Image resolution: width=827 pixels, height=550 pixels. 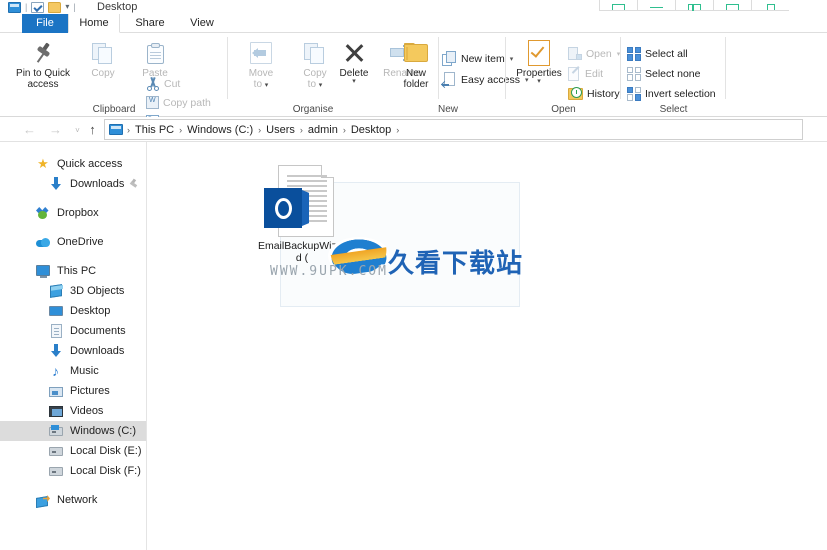 I want to click on select-all-label: Select all, so click(x=666, y=53).